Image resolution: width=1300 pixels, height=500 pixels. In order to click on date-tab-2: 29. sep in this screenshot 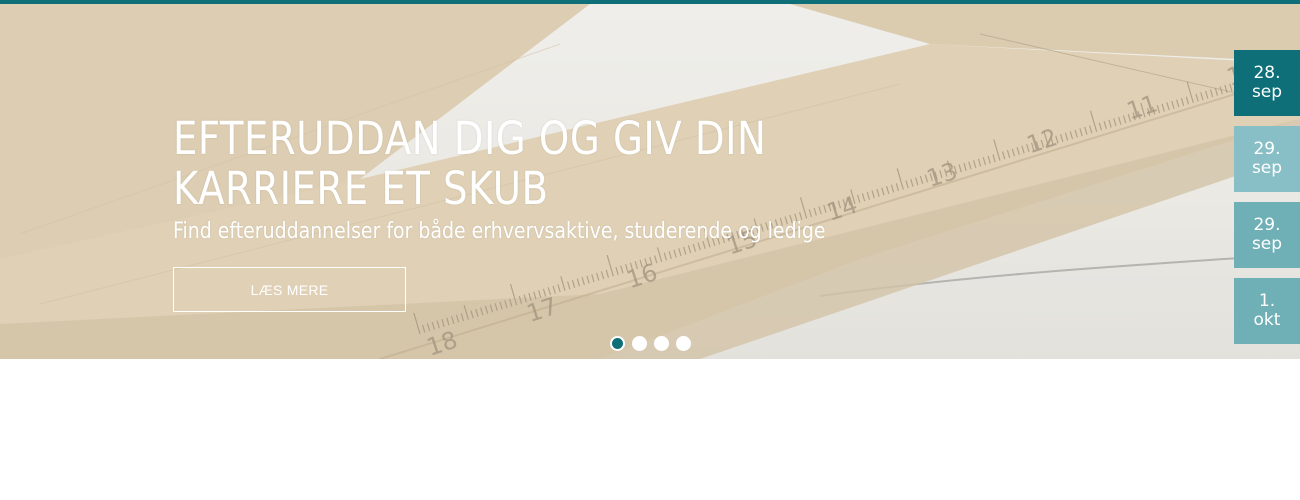, I will do `click(1267, 159)`.